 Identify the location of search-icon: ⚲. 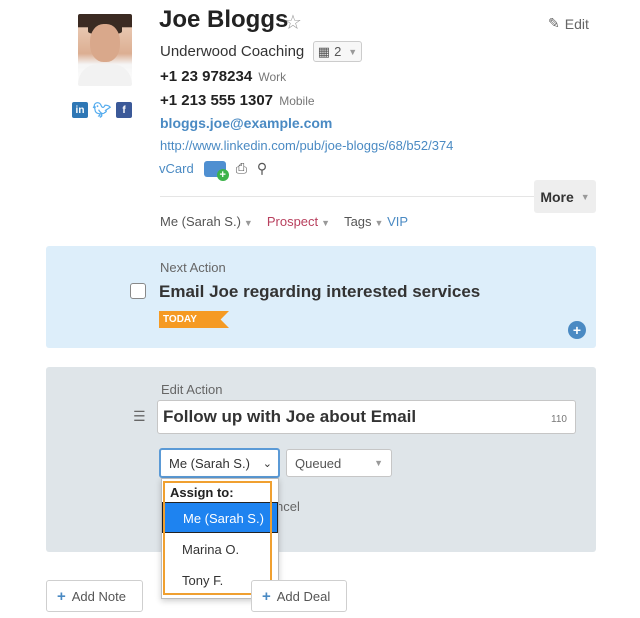
(262, 168).